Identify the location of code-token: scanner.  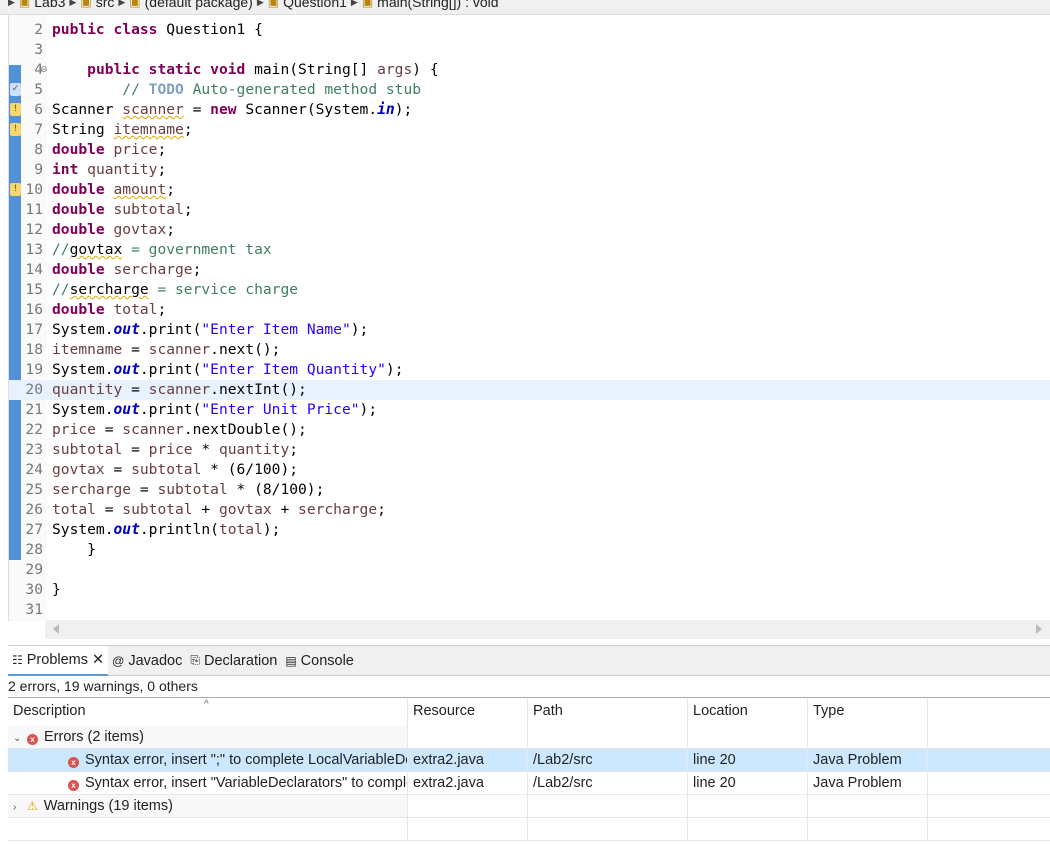
(153, 429).